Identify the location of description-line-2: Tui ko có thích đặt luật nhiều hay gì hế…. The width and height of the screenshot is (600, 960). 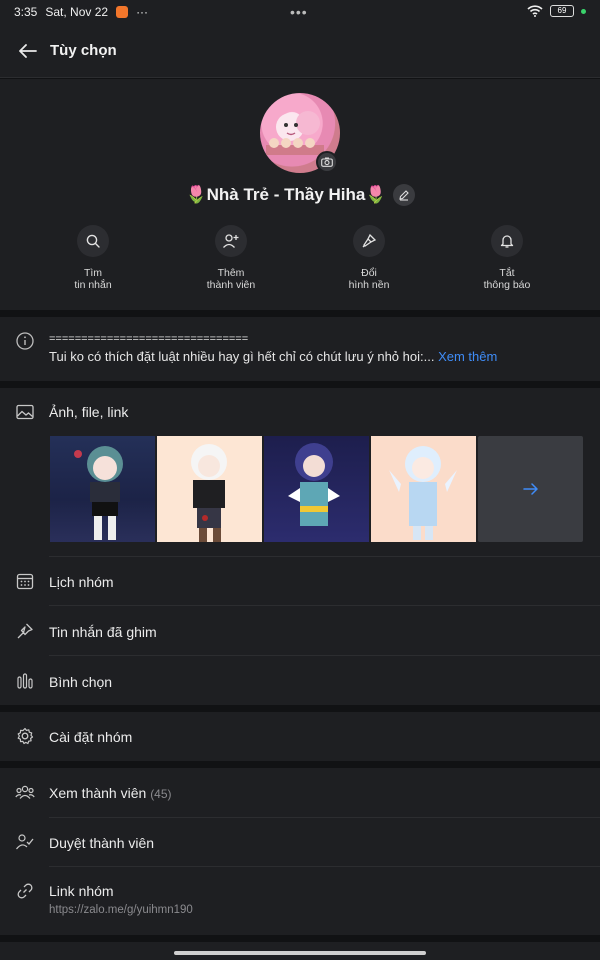
(273, 356).